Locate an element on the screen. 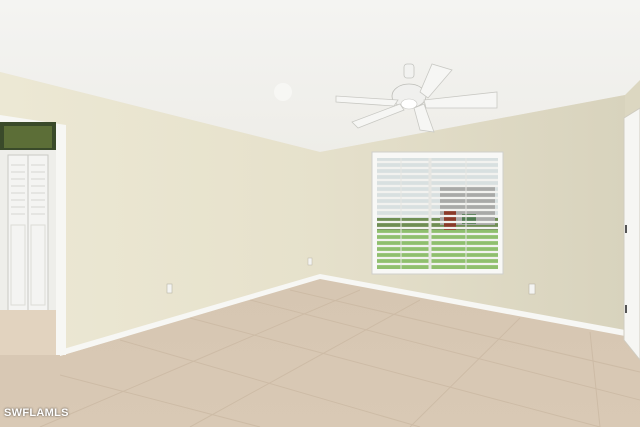 This screenshot has width=640, height=427. mls-watermark: SWFLAMLS is located at coordinates (36, 413).